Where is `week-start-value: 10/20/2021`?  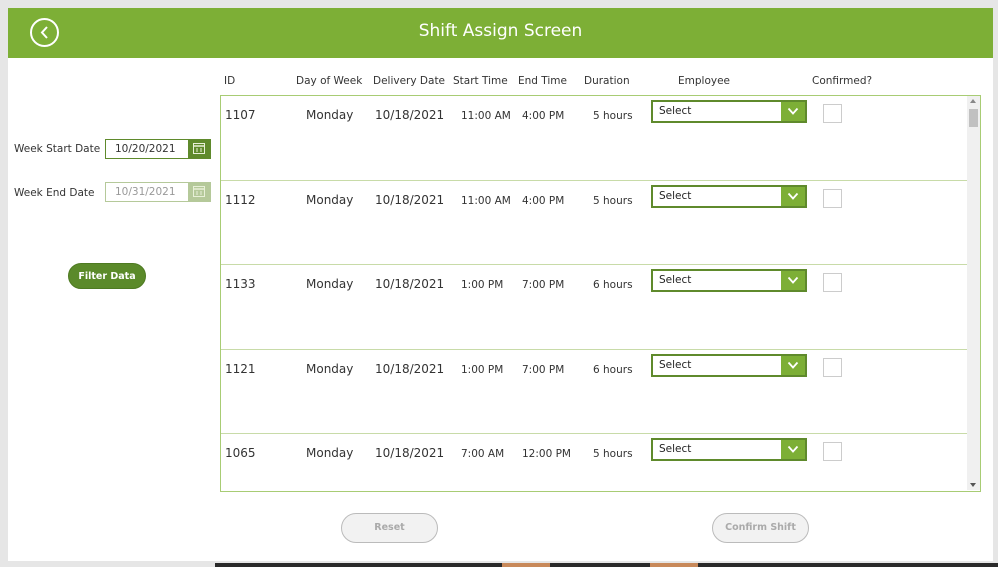 week-start-value: 10/20/2021 is located at coordinates (145, 149).